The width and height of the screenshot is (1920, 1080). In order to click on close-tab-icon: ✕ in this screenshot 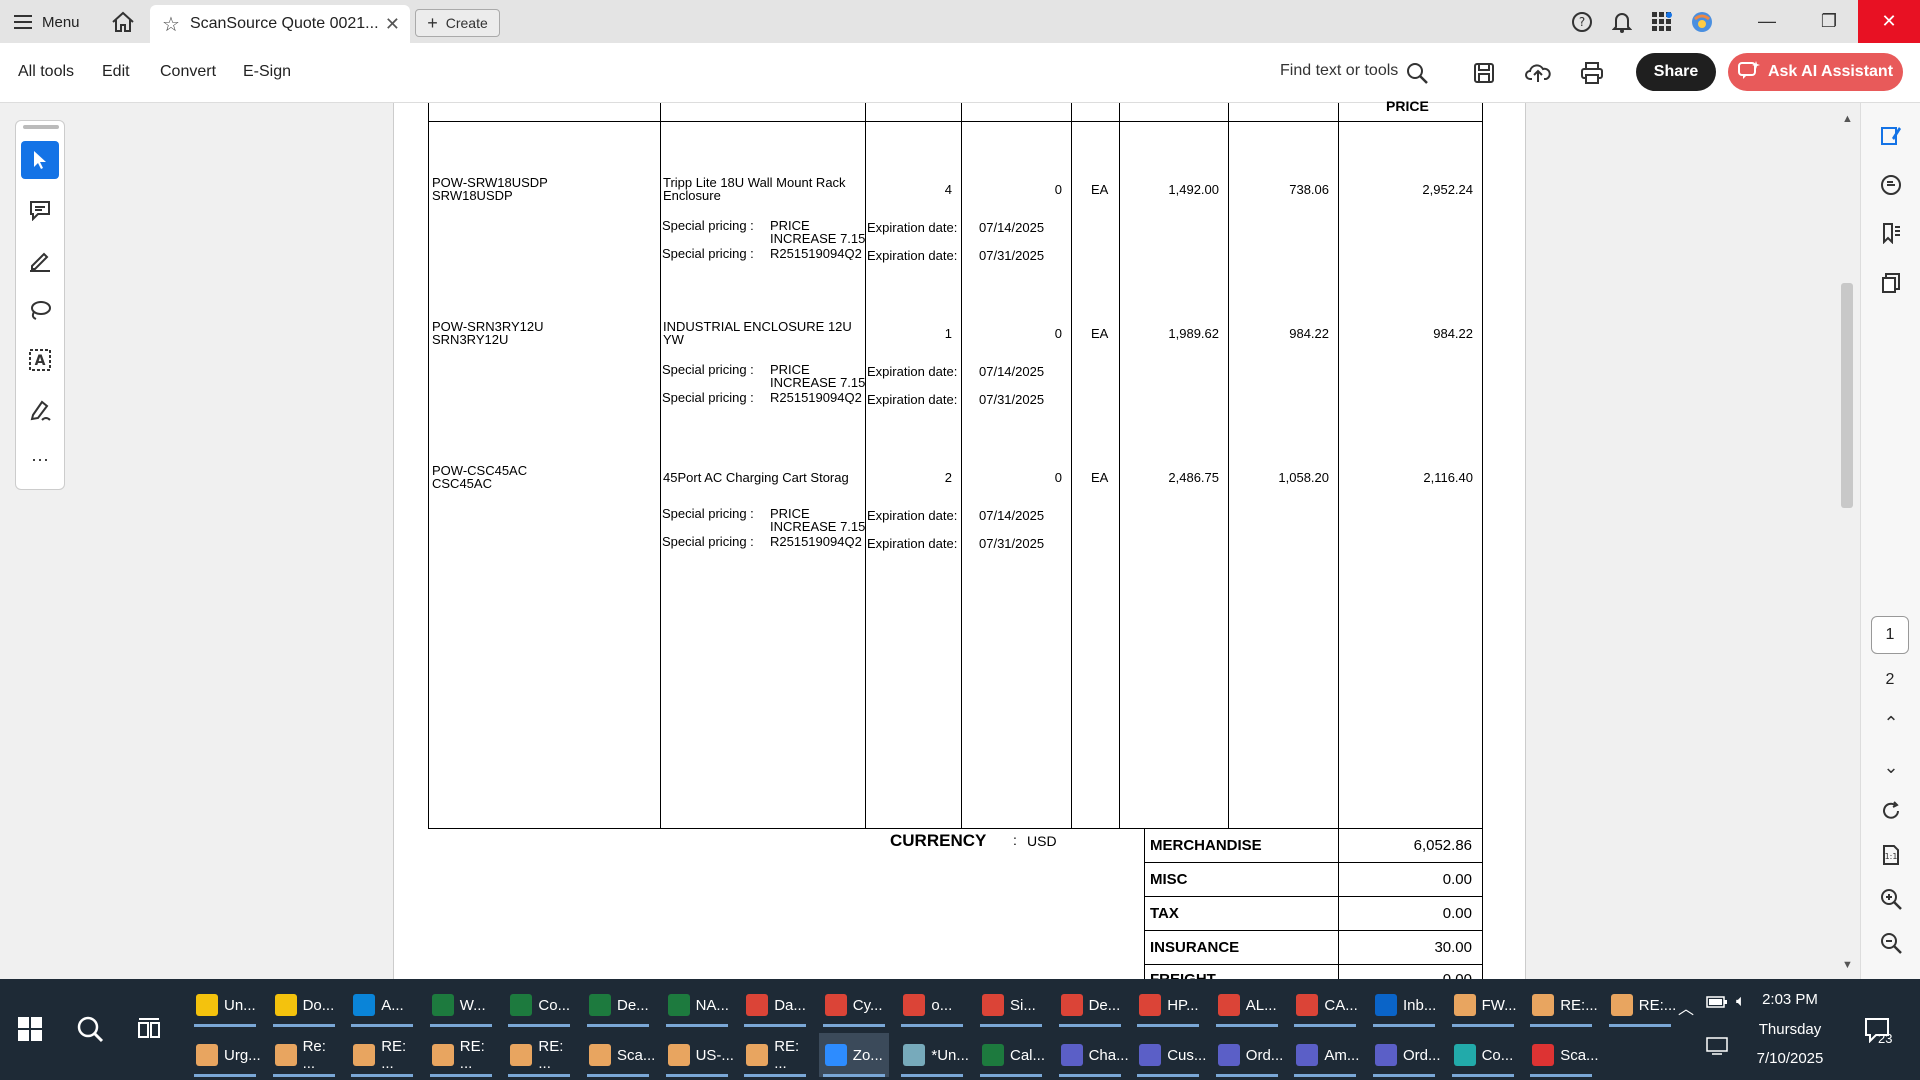, I will do `click(392, 24)`.